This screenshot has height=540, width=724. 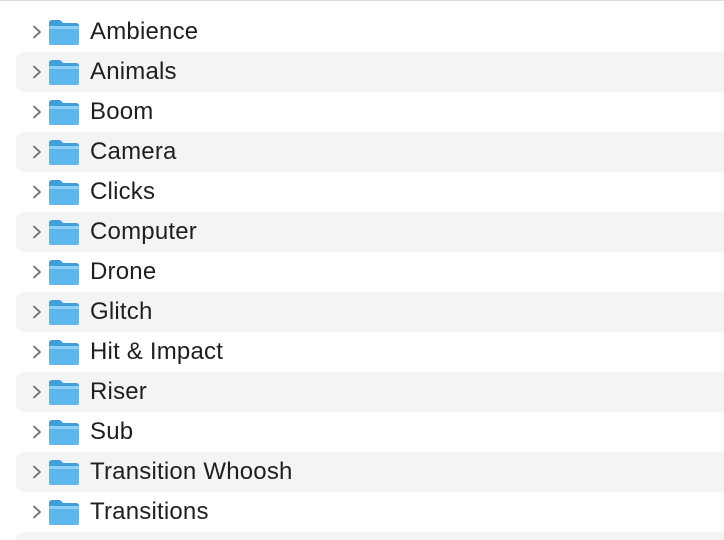 I want to click on folder-label: Ambience, so click(x=144, y=31).